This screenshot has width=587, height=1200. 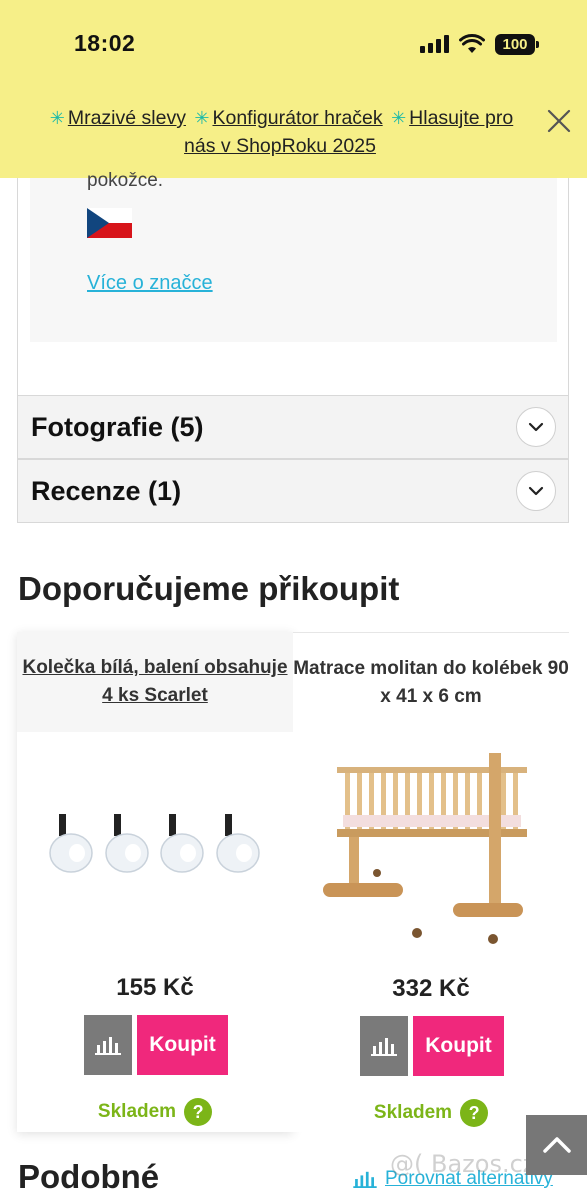 What do you see at coordinates (293, 491) in the screenshot?
I see `accordion-reviews: Recenze (1)` at bounding box center [293, 491].